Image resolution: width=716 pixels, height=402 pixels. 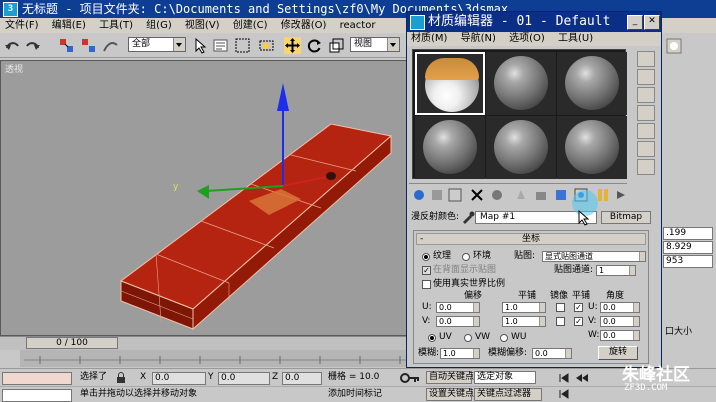 I want to click on selection-filter-dropdown: 全部, so click(x=157, y=44).